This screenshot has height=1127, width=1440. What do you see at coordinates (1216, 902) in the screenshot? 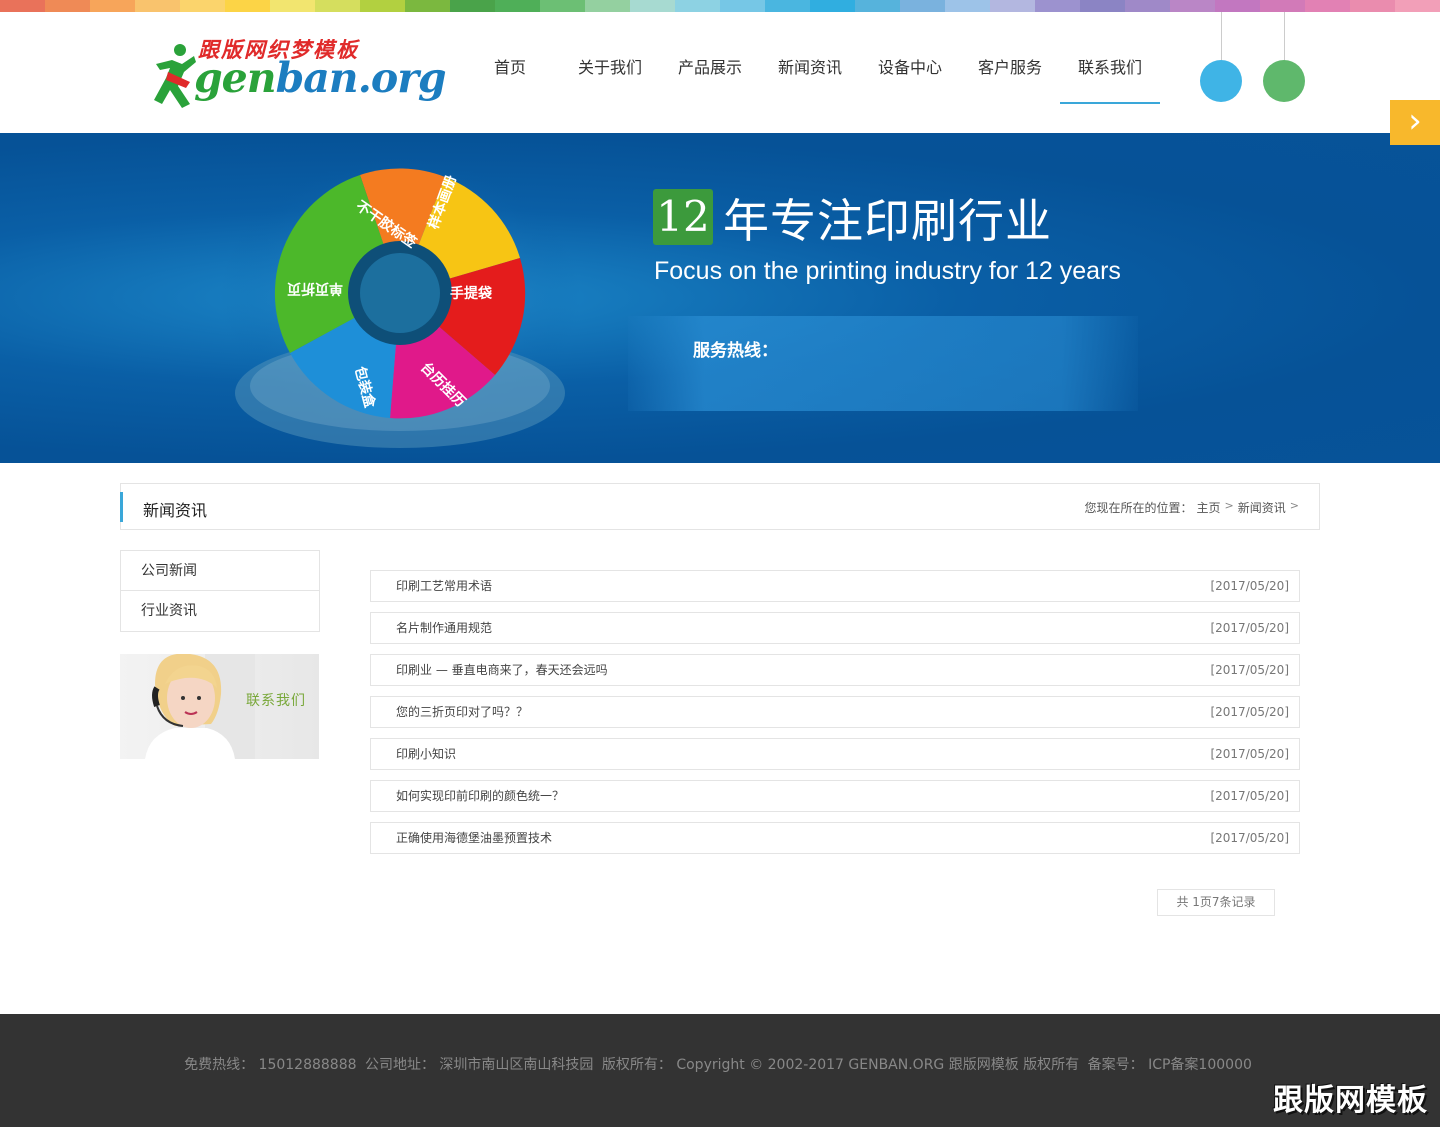
I see `pagination-info: 共 1页7条记录` at bounding box center [1216, 902].